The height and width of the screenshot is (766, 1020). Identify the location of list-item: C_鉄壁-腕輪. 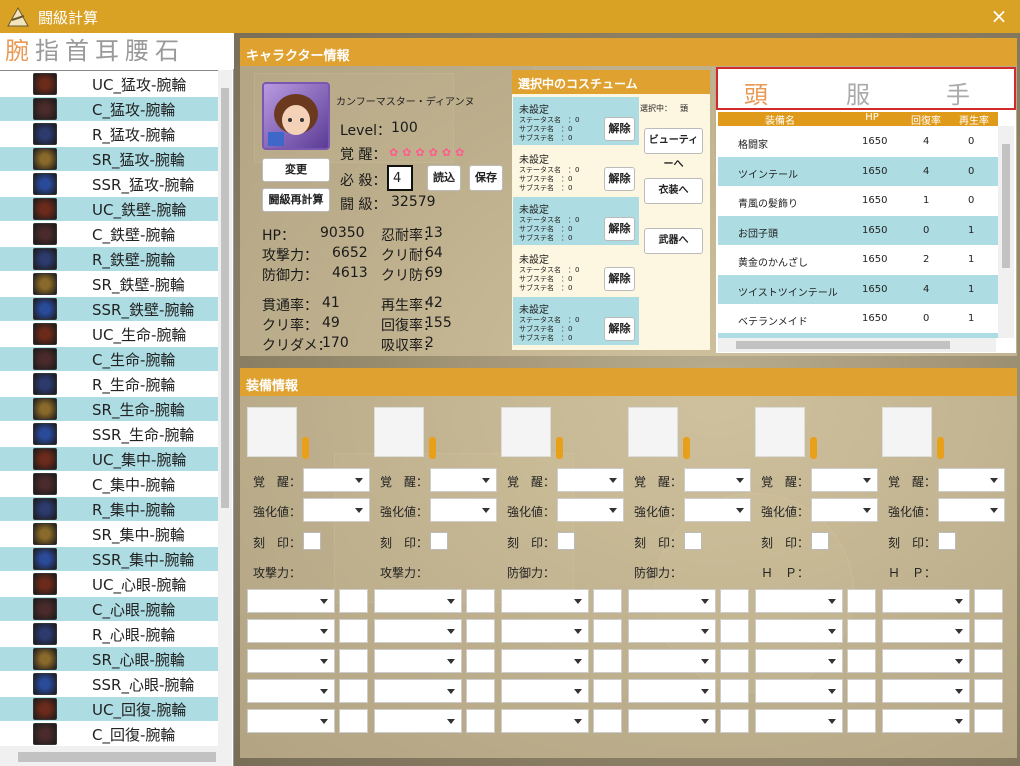
(109, 234).